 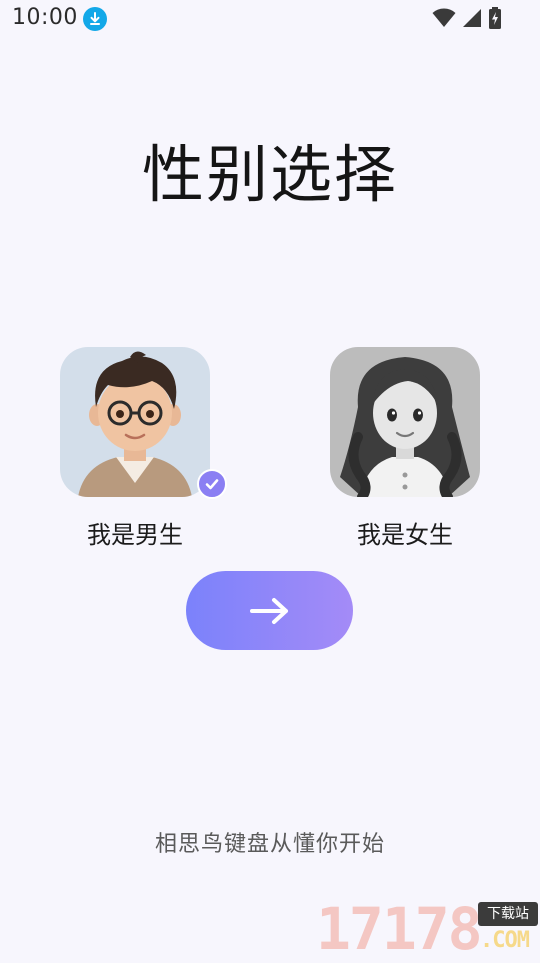 What do you see at coordinates (495, 18) in the screenshot?
I see `battery-charging-icon` at bounding box center [495, 18].